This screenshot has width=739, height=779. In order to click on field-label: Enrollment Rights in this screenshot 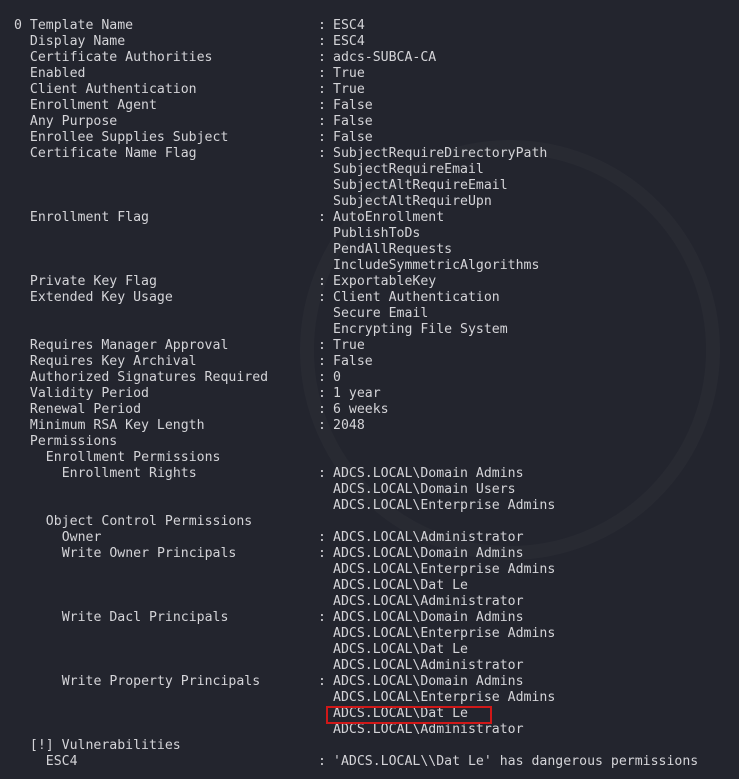, I will do `click(129, 473)`.